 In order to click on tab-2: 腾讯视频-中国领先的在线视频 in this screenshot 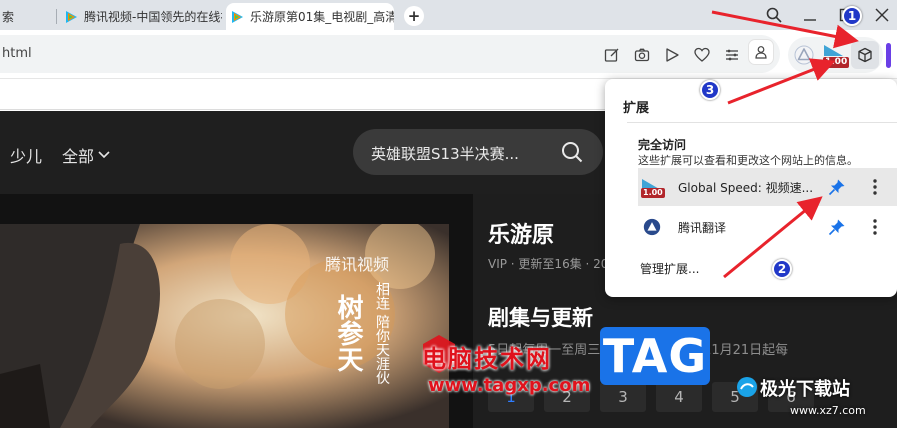, I will do `click(141, 16)`.